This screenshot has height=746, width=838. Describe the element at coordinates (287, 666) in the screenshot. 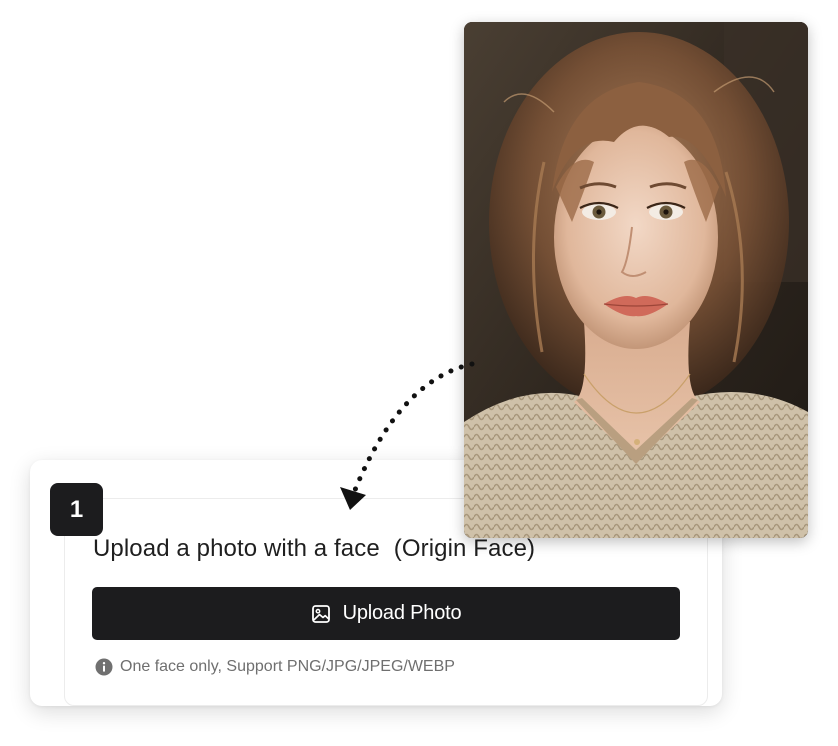

I see `upload-hint-text: One face only, Support PNG/JPG/JPEG/WEBP` at that location.